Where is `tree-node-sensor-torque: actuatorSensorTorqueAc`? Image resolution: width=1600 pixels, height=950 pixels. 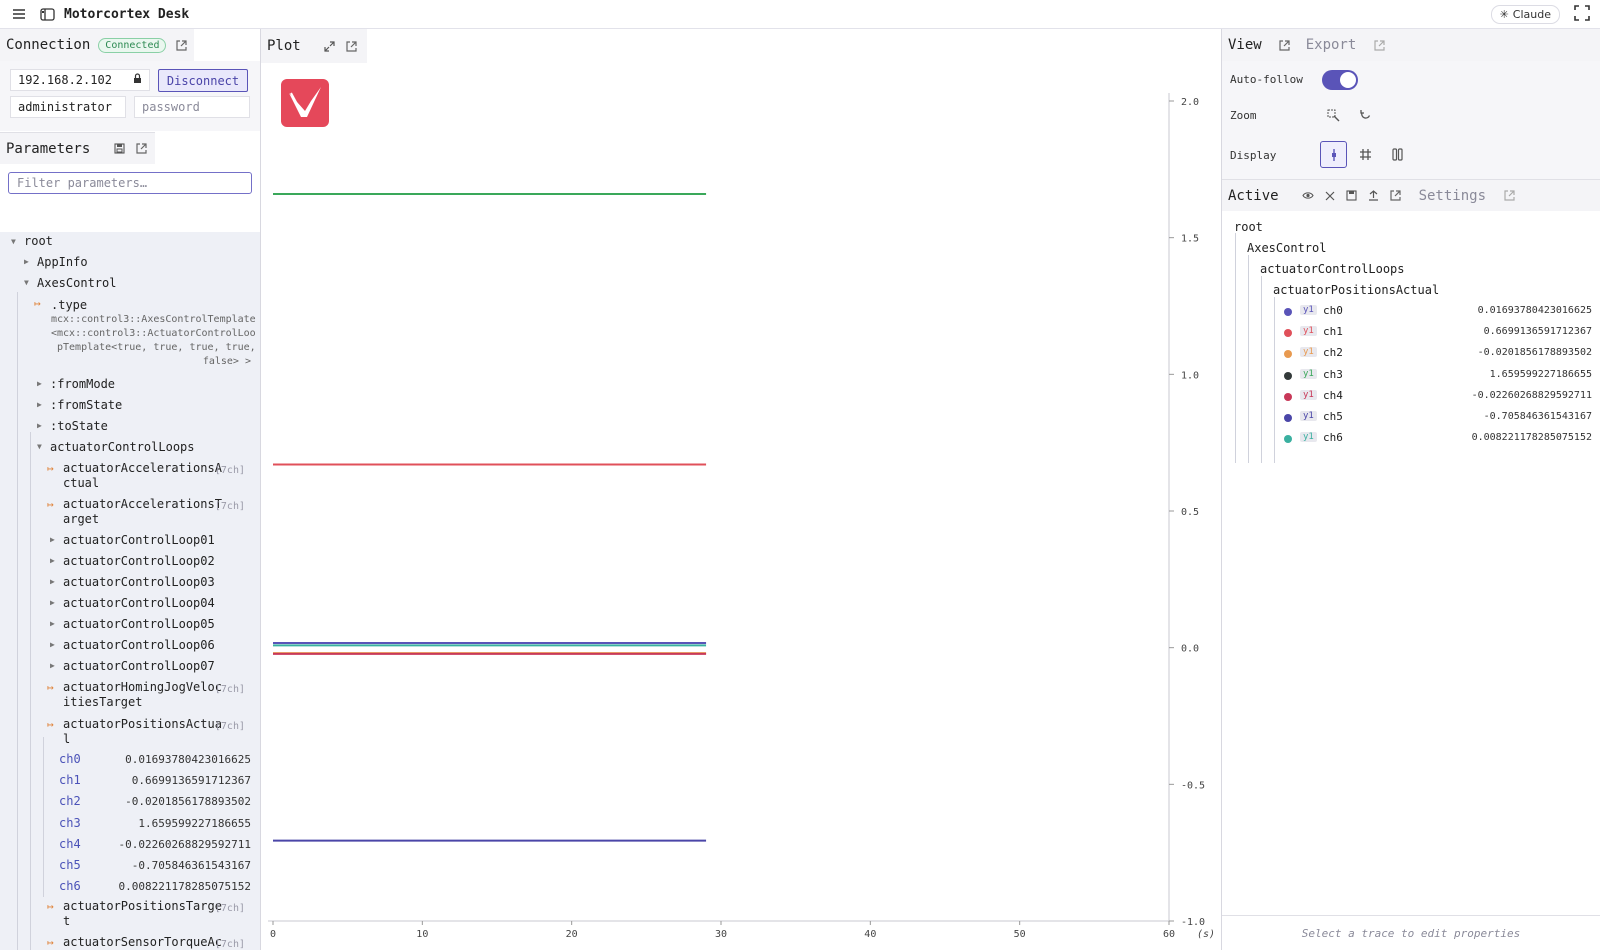 tree-node-sensor-torque: actuatorSensorTorqueAc is located at coordinates (142, 942).